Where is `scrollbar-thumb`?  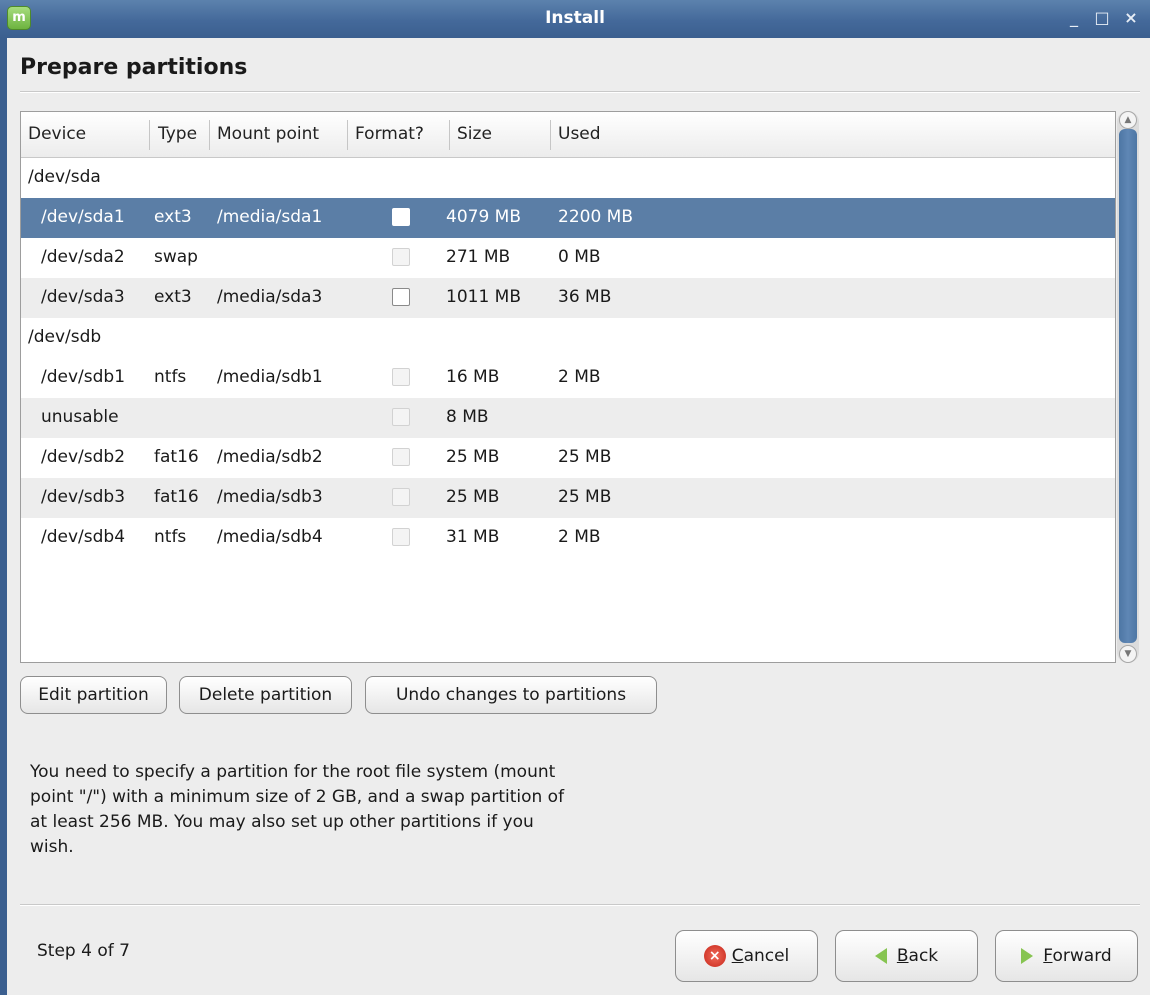
scrollbar-thumb is located at coordinates (1128, 386).